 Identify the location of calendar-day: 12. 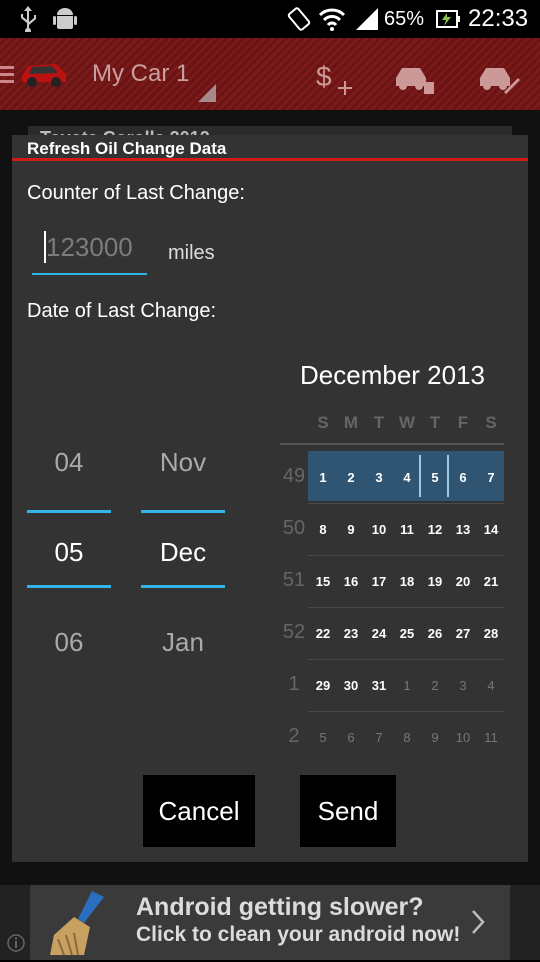
(435, 529).